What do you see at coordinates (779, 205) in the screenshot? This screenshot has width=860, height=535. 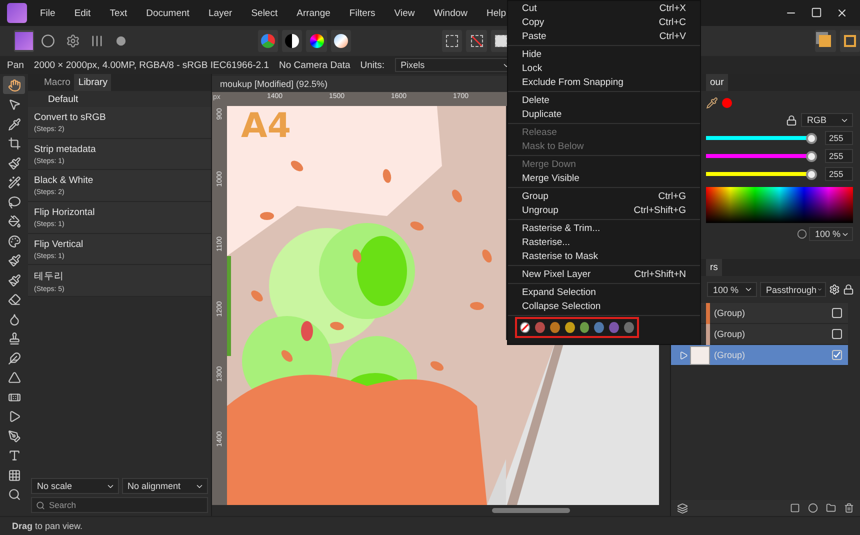 I see `color-spectrum` at bounding box center [779, 205].